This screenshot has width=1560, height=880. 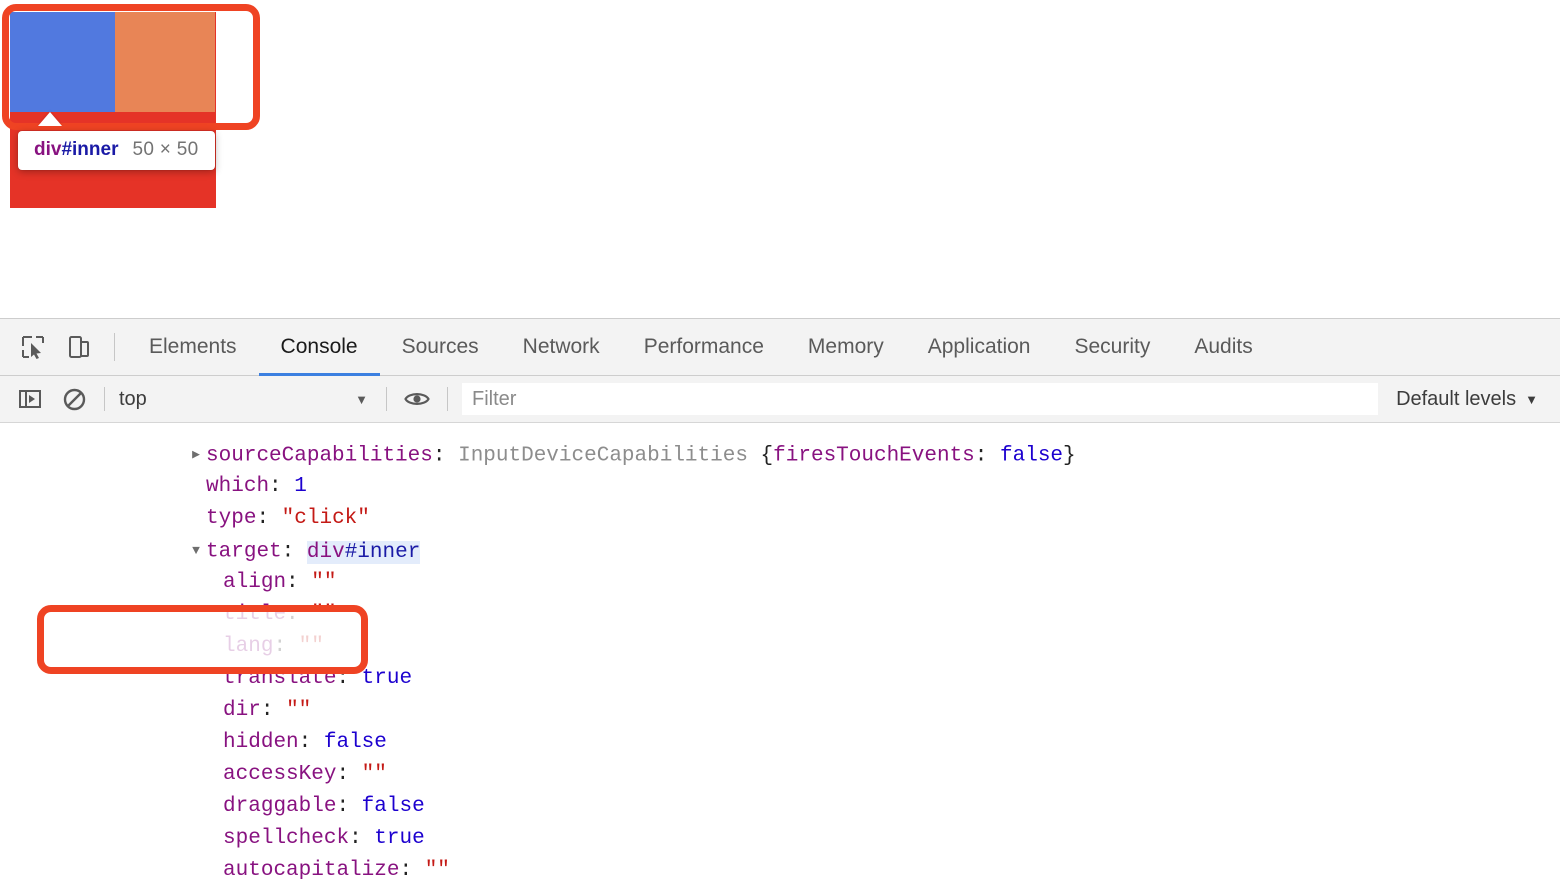 I want to click on tab-network: Network, so click(x=561, y=347).